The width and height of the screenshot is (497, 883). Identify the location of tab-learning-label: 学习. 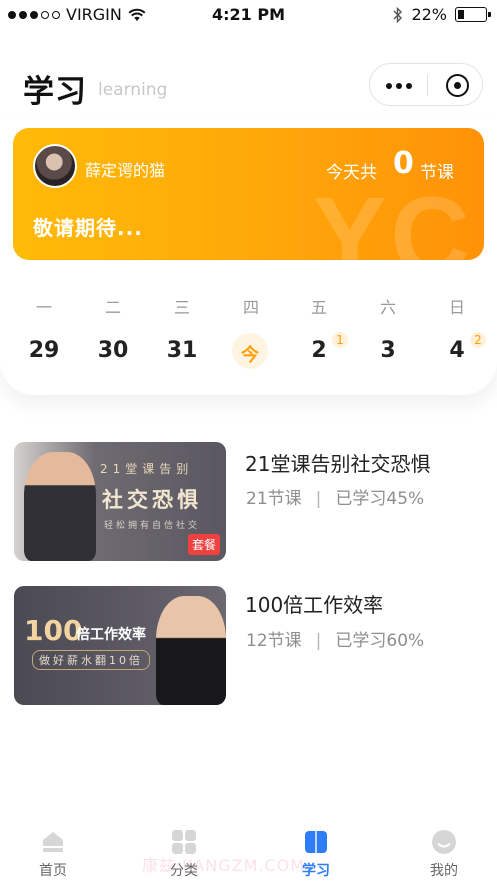
(316, 871).